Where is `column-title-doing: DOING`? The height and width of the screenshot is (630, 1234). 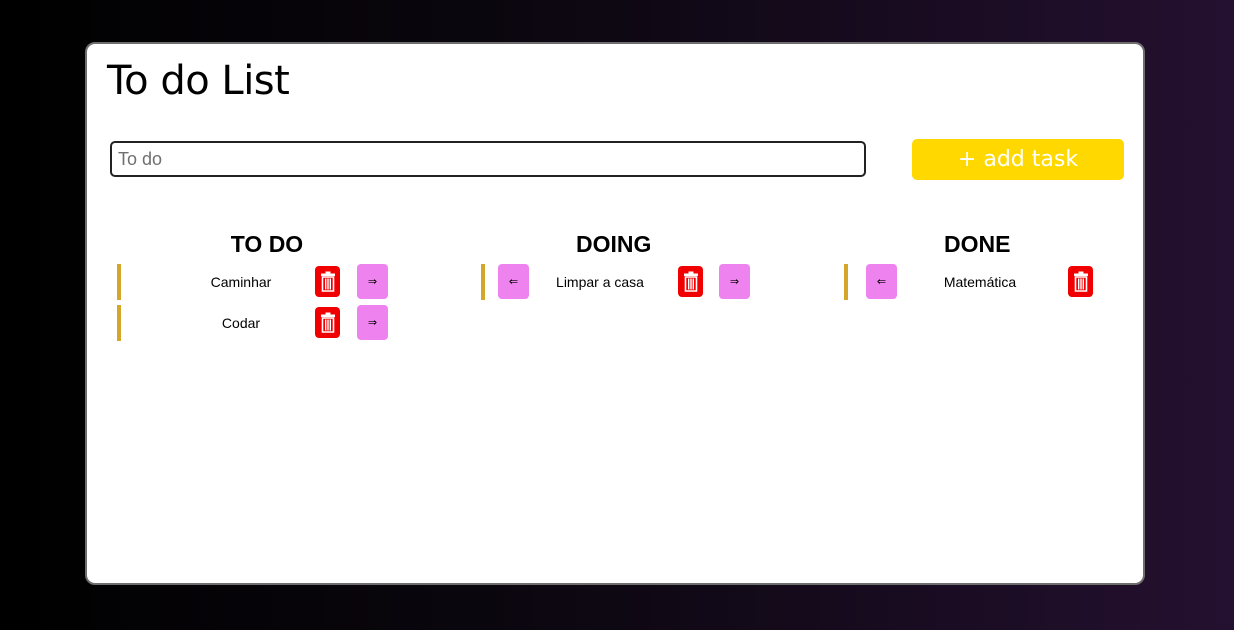
column-title-doing: DOING is located at coordinates (614, 244).